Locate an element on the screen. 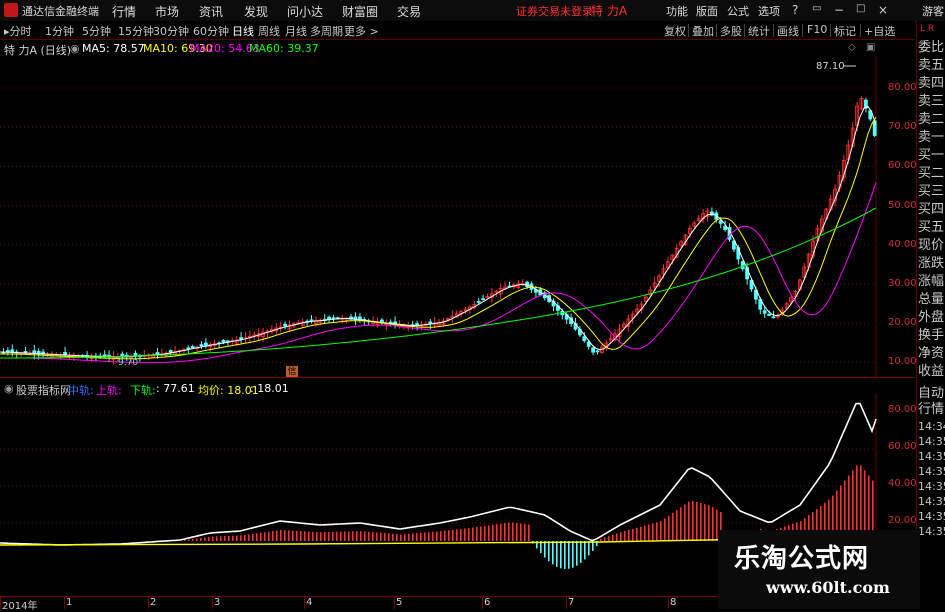  price-axis-label: 70.00 is located at coordinates (902, 127).